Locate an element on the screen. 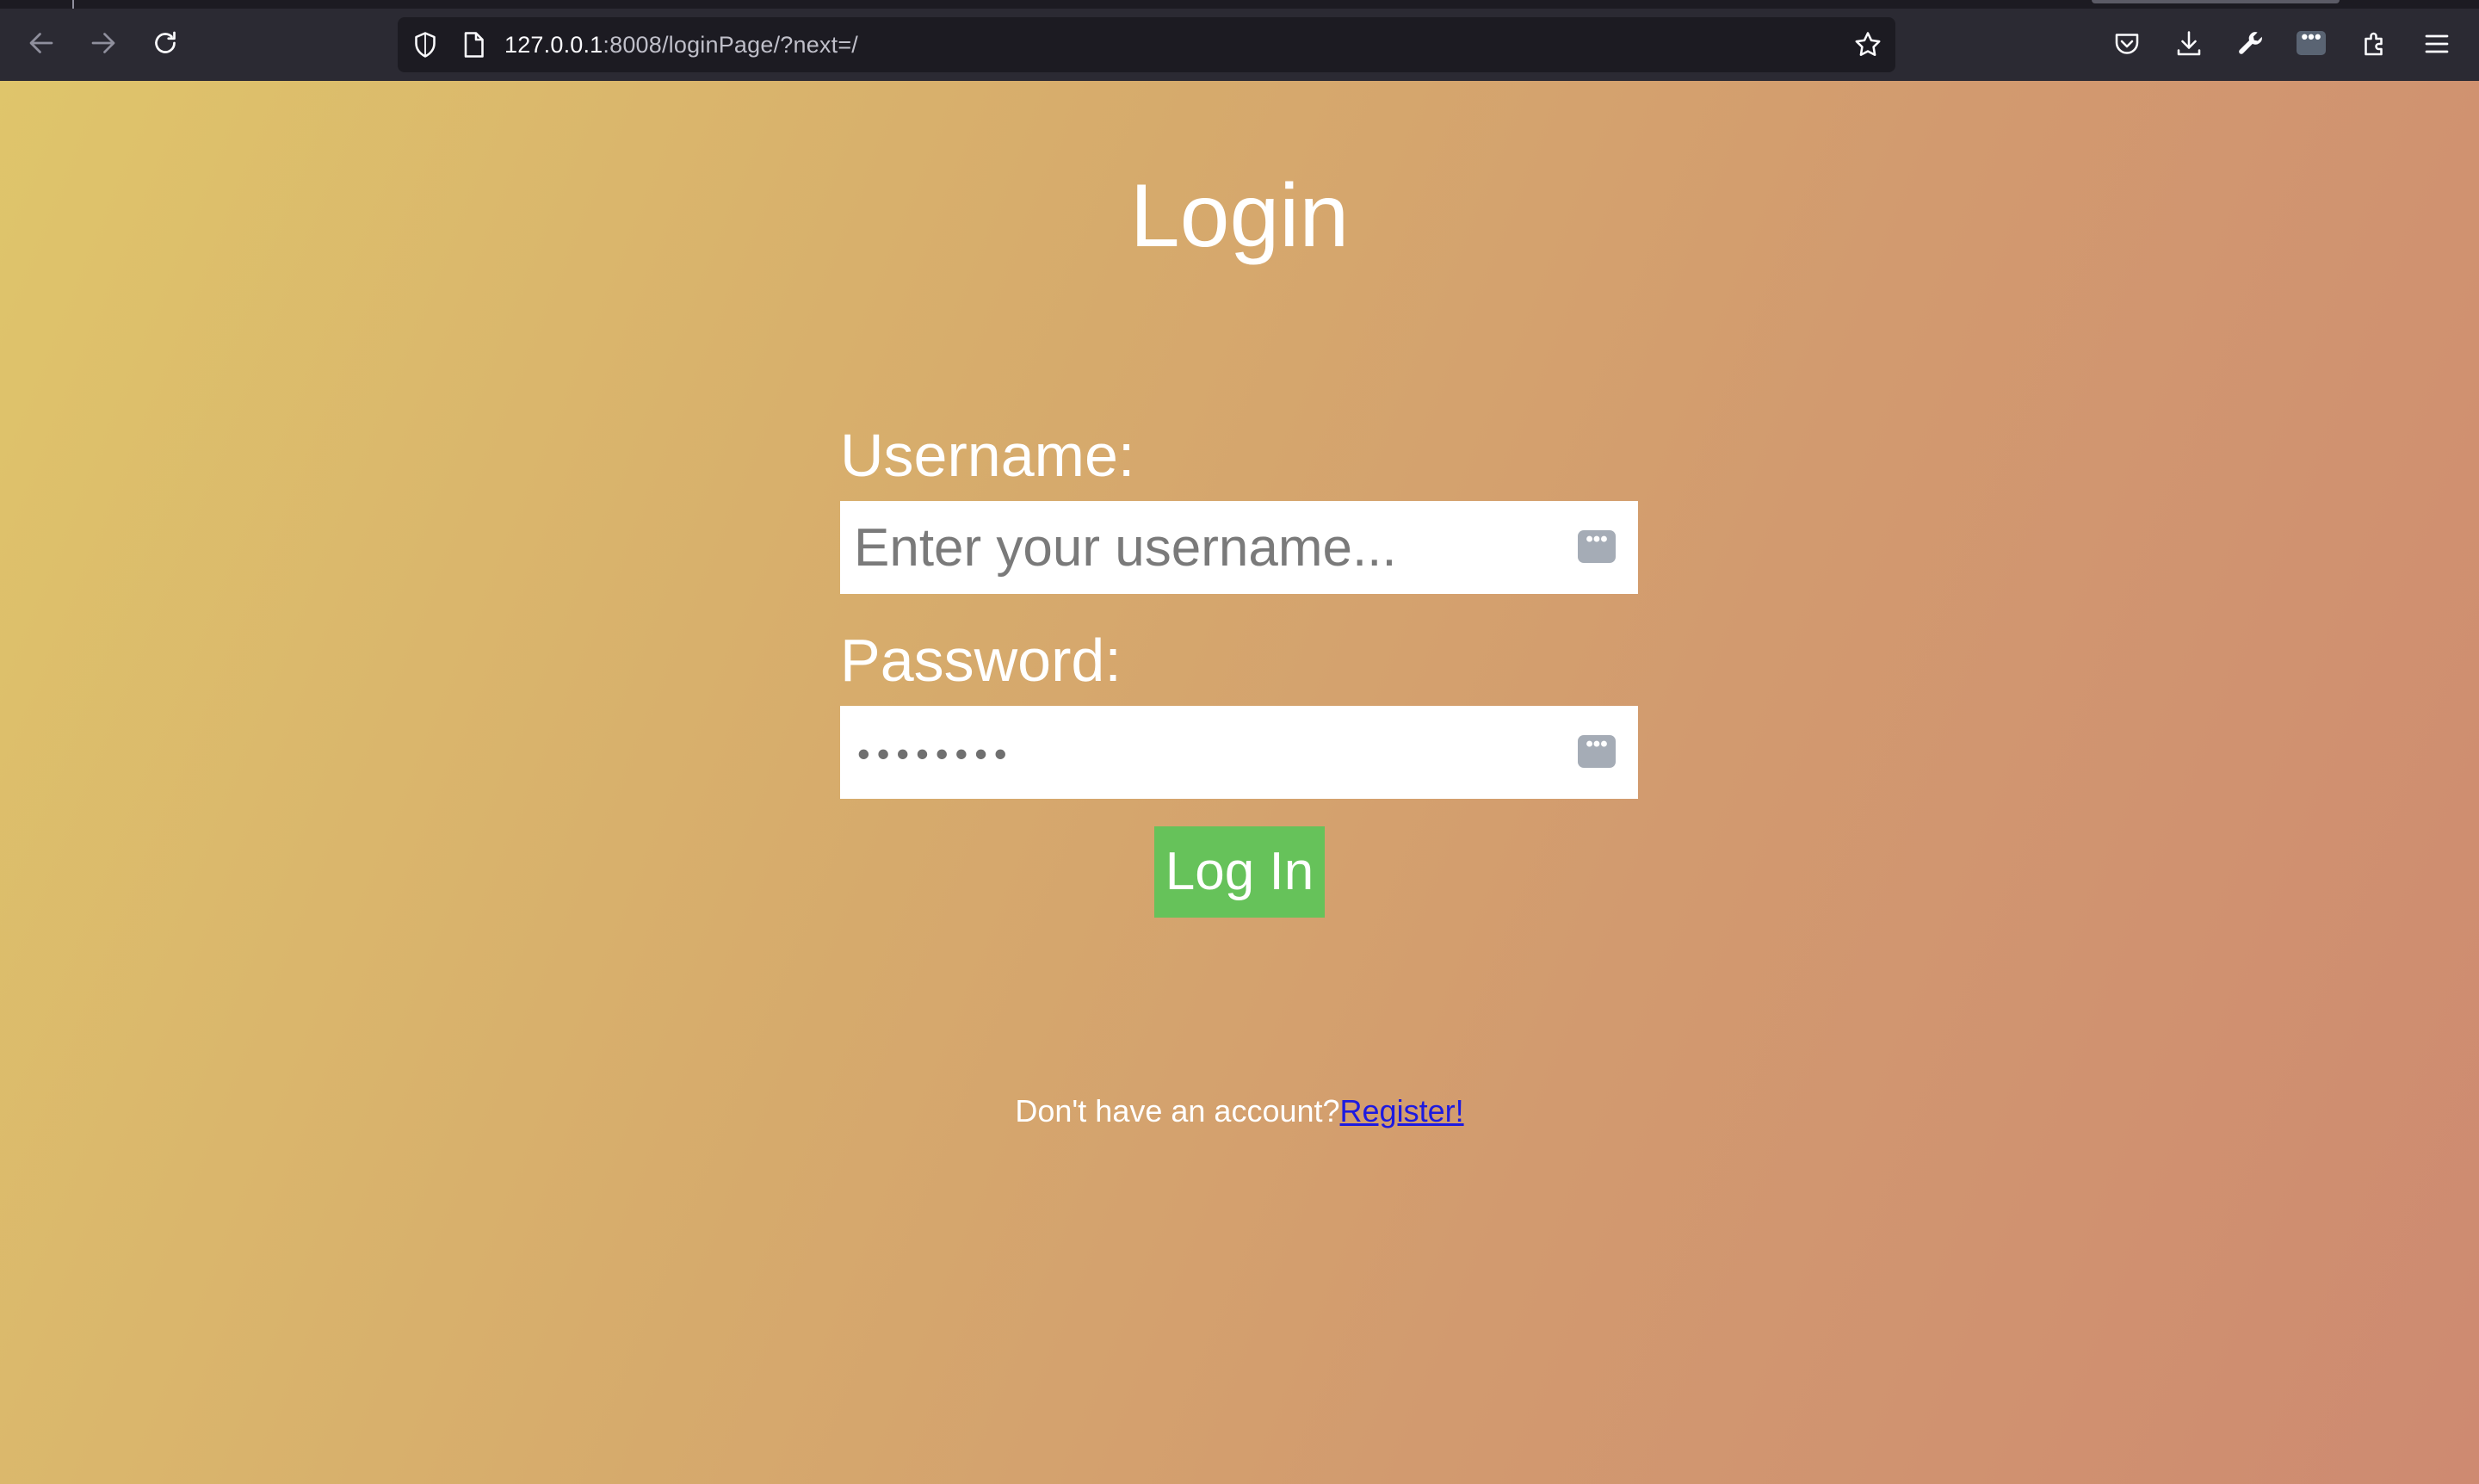  reload-button is located at coordinates (165, 43).